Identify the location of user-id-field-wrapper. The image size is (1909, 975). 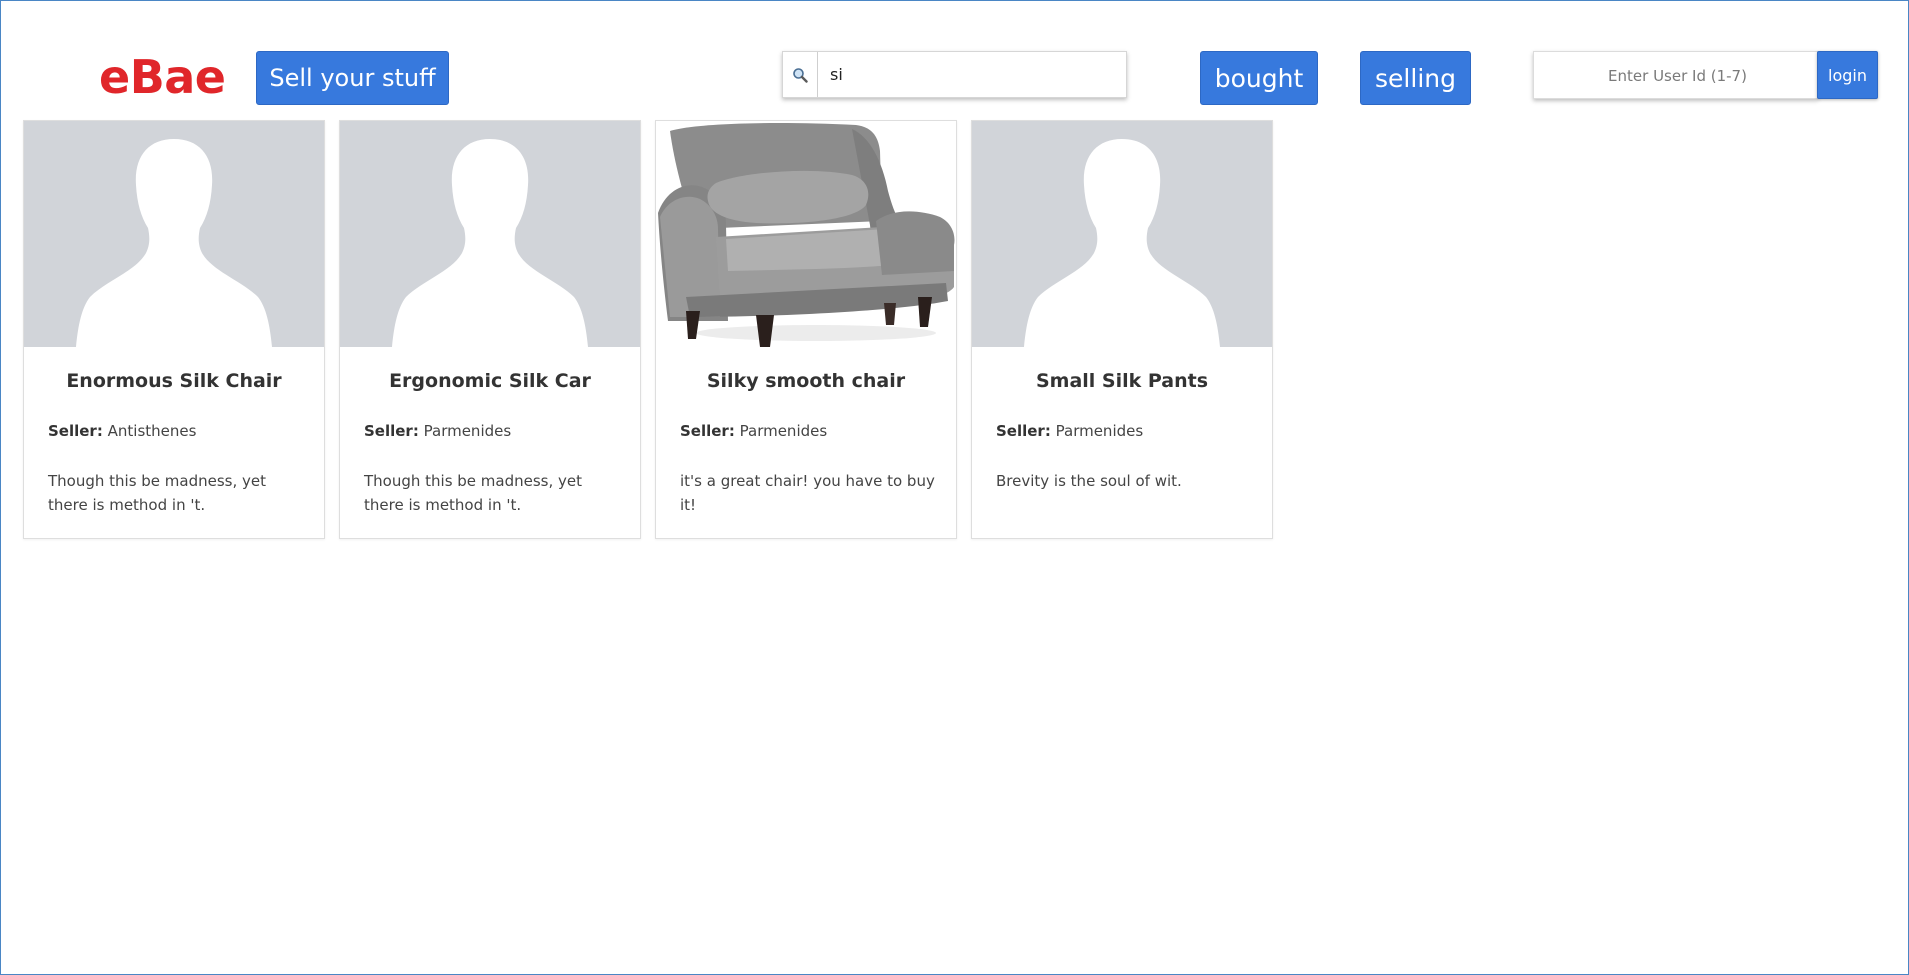
(1677, 75).